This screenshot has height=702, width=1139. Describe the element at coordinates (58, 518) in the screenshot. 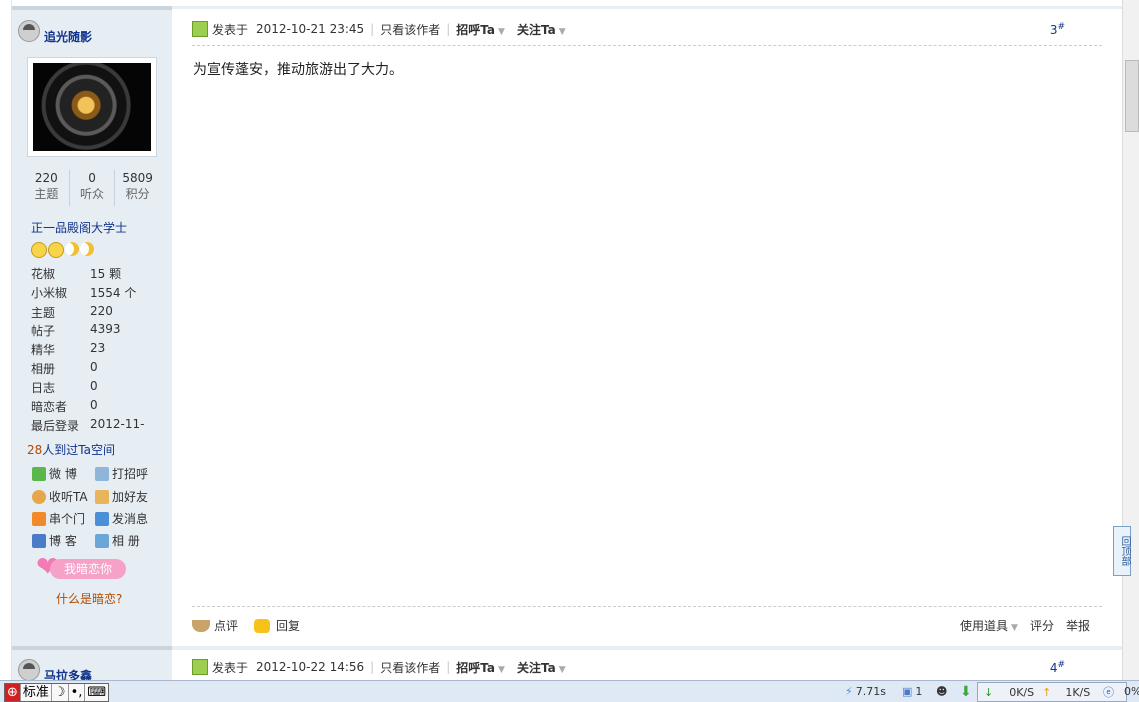

I see `visit-link: 串个门` at that location.